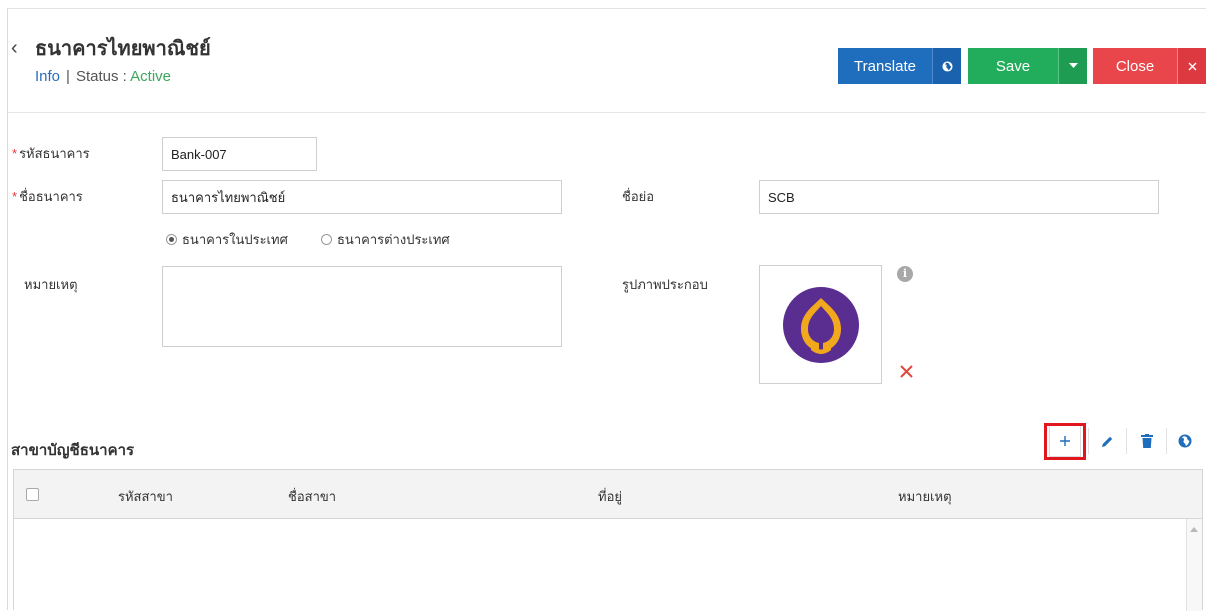  I want to click on back-chevron-icon: ‹, so click(14, 48).